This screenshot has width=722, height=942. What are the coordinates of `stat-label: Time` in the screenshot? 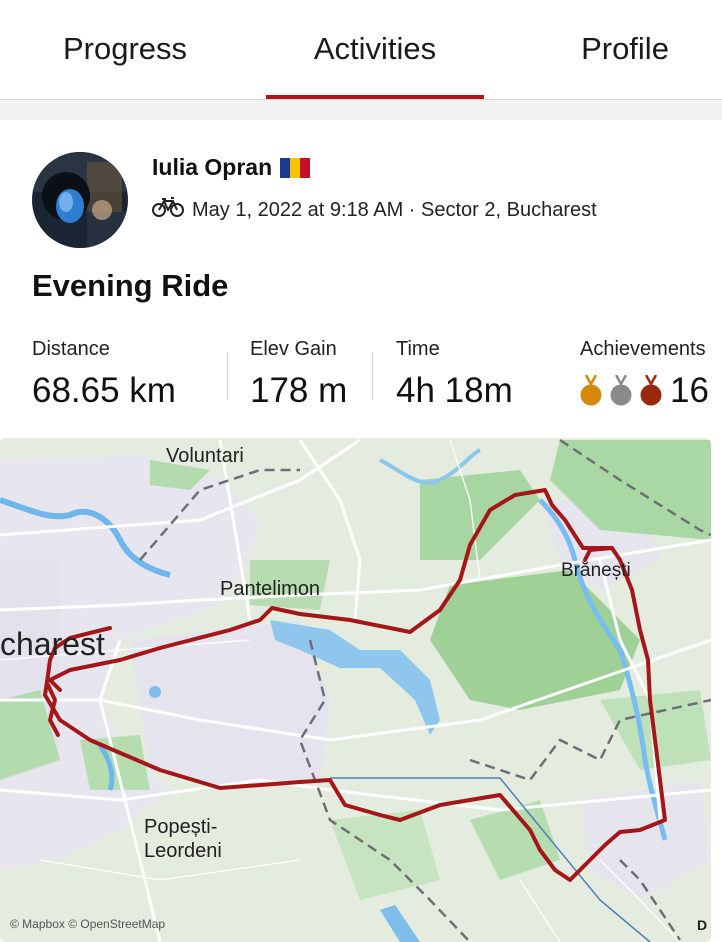 It's located at (418, 349).